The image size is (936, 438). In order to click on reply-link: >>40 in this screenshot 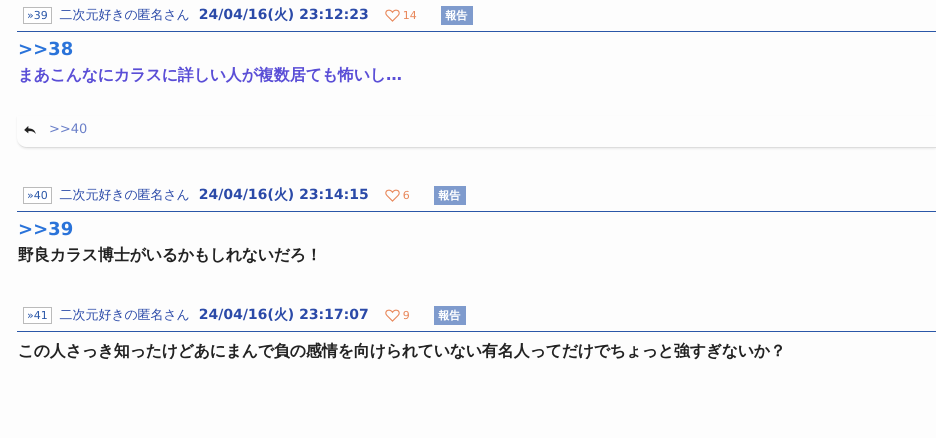, I will do `click(68, 129)`.